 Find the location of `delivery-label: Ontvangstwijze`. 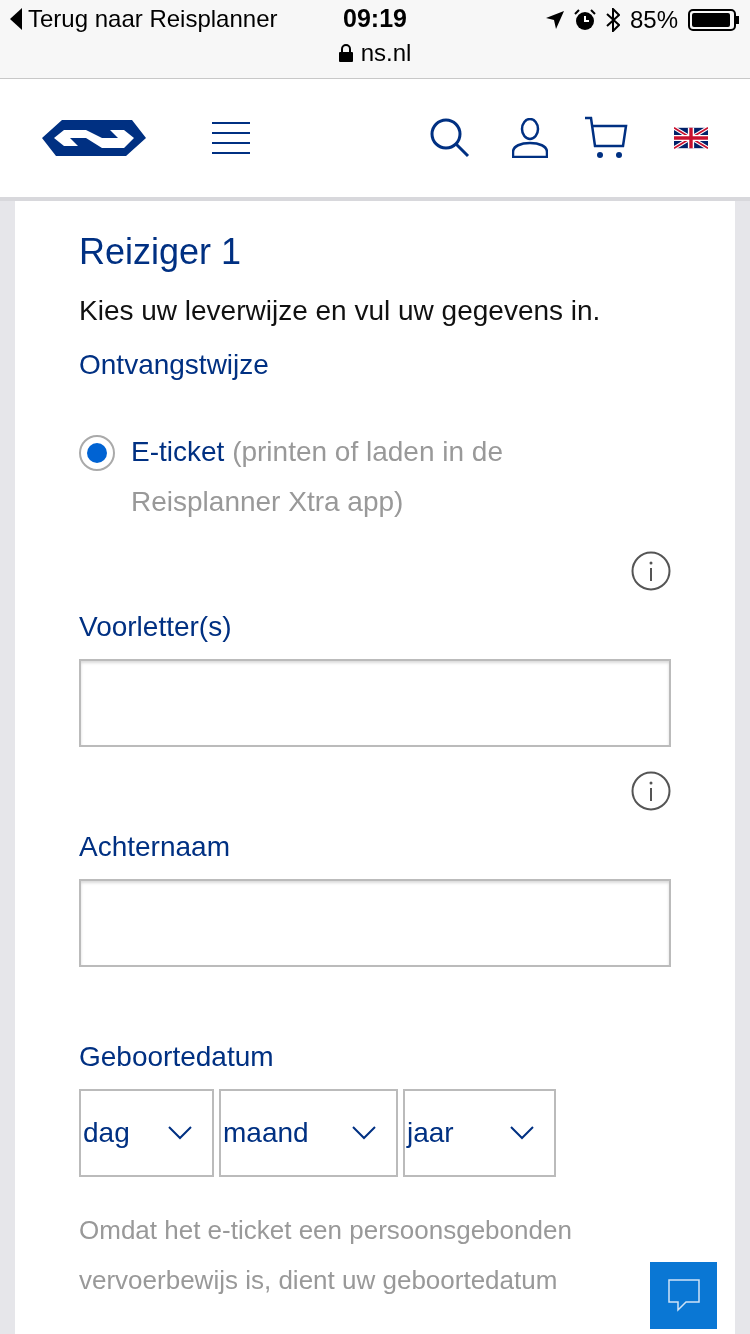

delivery-label: Ontvangstwijze is located at coordinates (174, 365).